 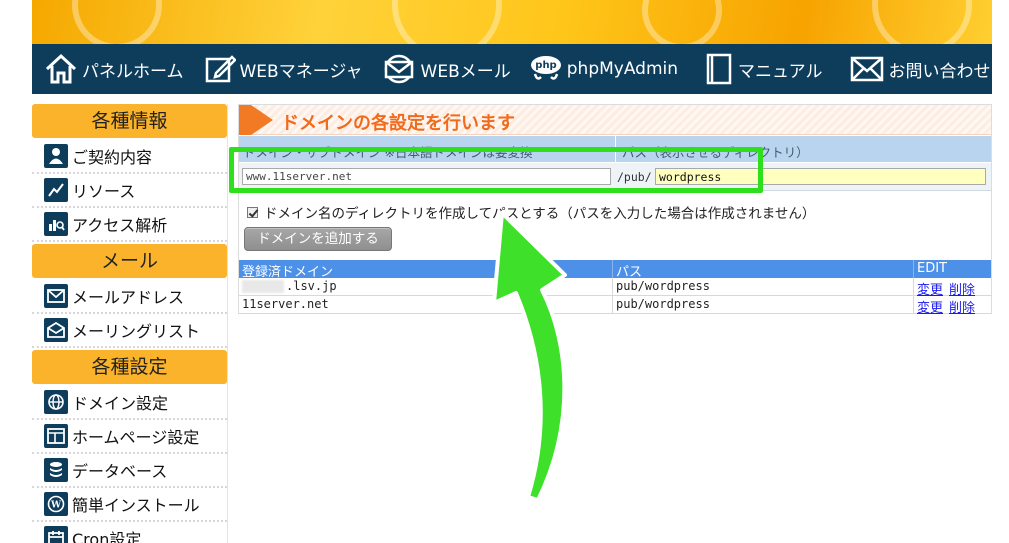 I want to click on nav-label: お問い合わせ, so click(x=939, y=71).